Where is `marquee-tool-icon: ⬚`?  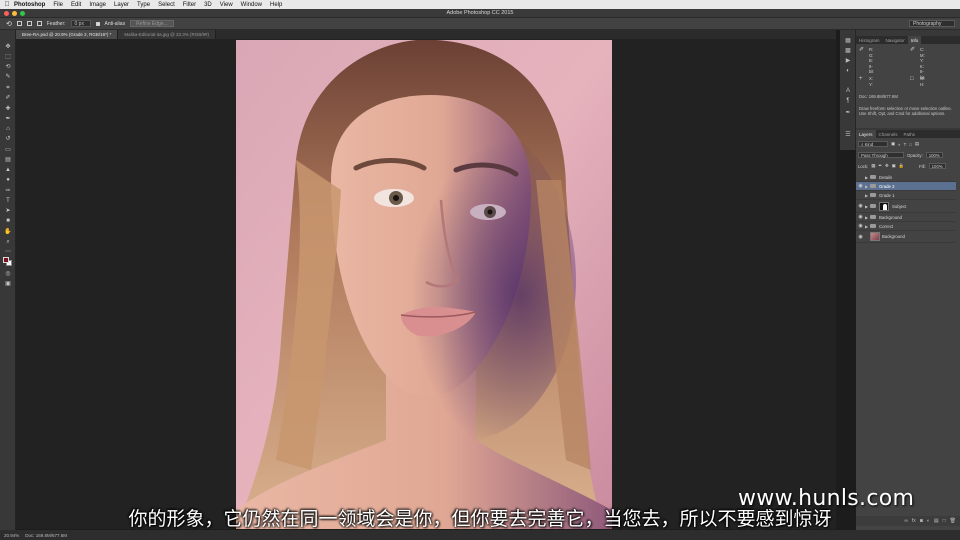 marquee-tool-icon: ⬚ is located at coordinates (8, 57).